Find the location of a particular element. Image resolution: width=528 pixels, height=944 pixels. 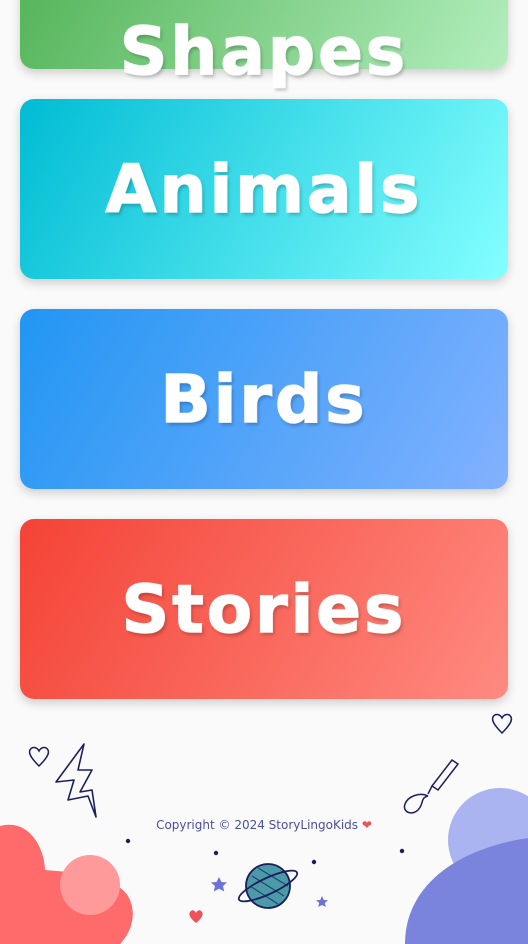

category-card-shapes: Shapes is located at coordinates (264, 45).